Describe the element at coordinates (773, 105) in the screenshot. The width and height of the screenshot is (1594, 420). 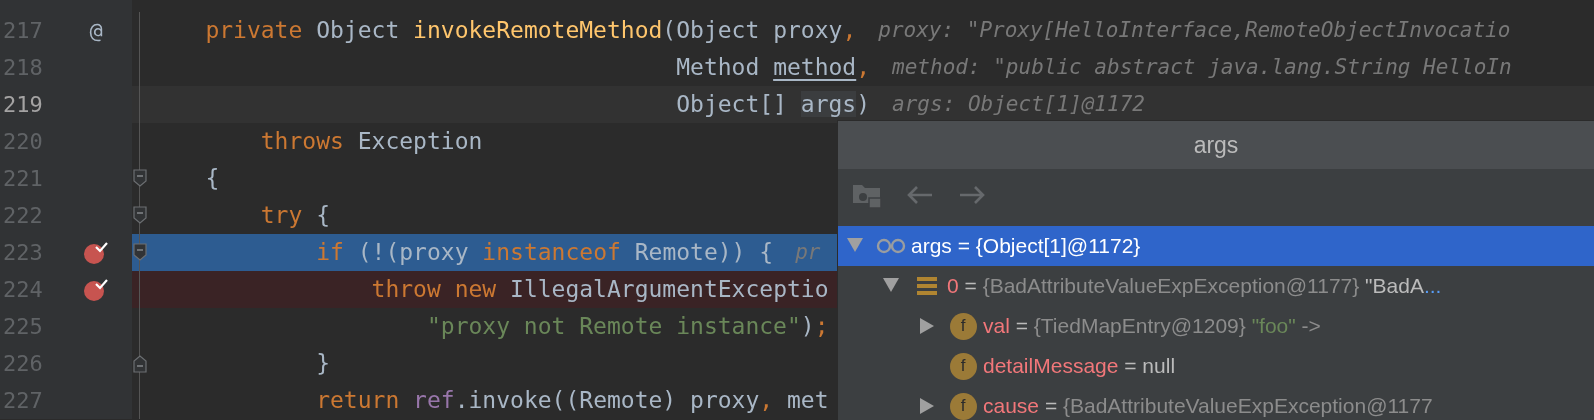
I see `code-line: Object[] args)` at that location.